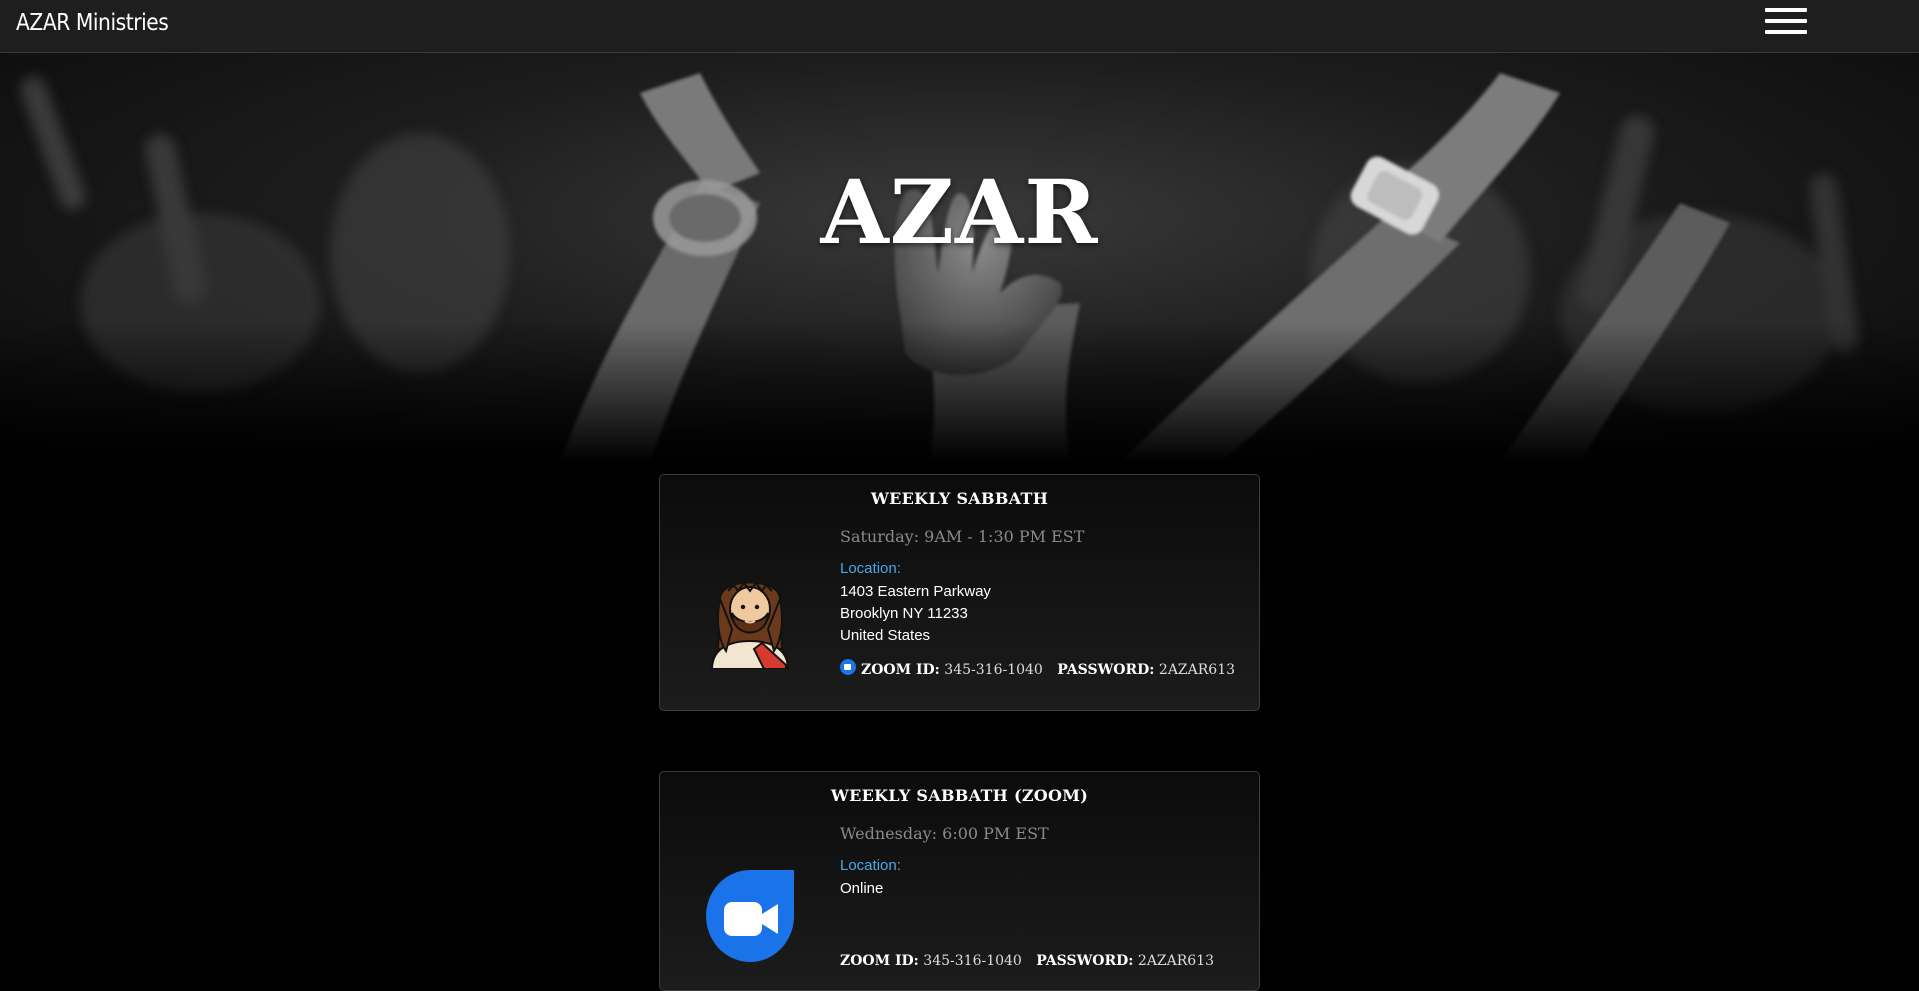 The image size is (1919, 991). What do you see at coordinates (959, 795) in the screenshot?
I see `service-title: WEEKLY SABBATH (ZOOM)` at bounding box center [959, 795].